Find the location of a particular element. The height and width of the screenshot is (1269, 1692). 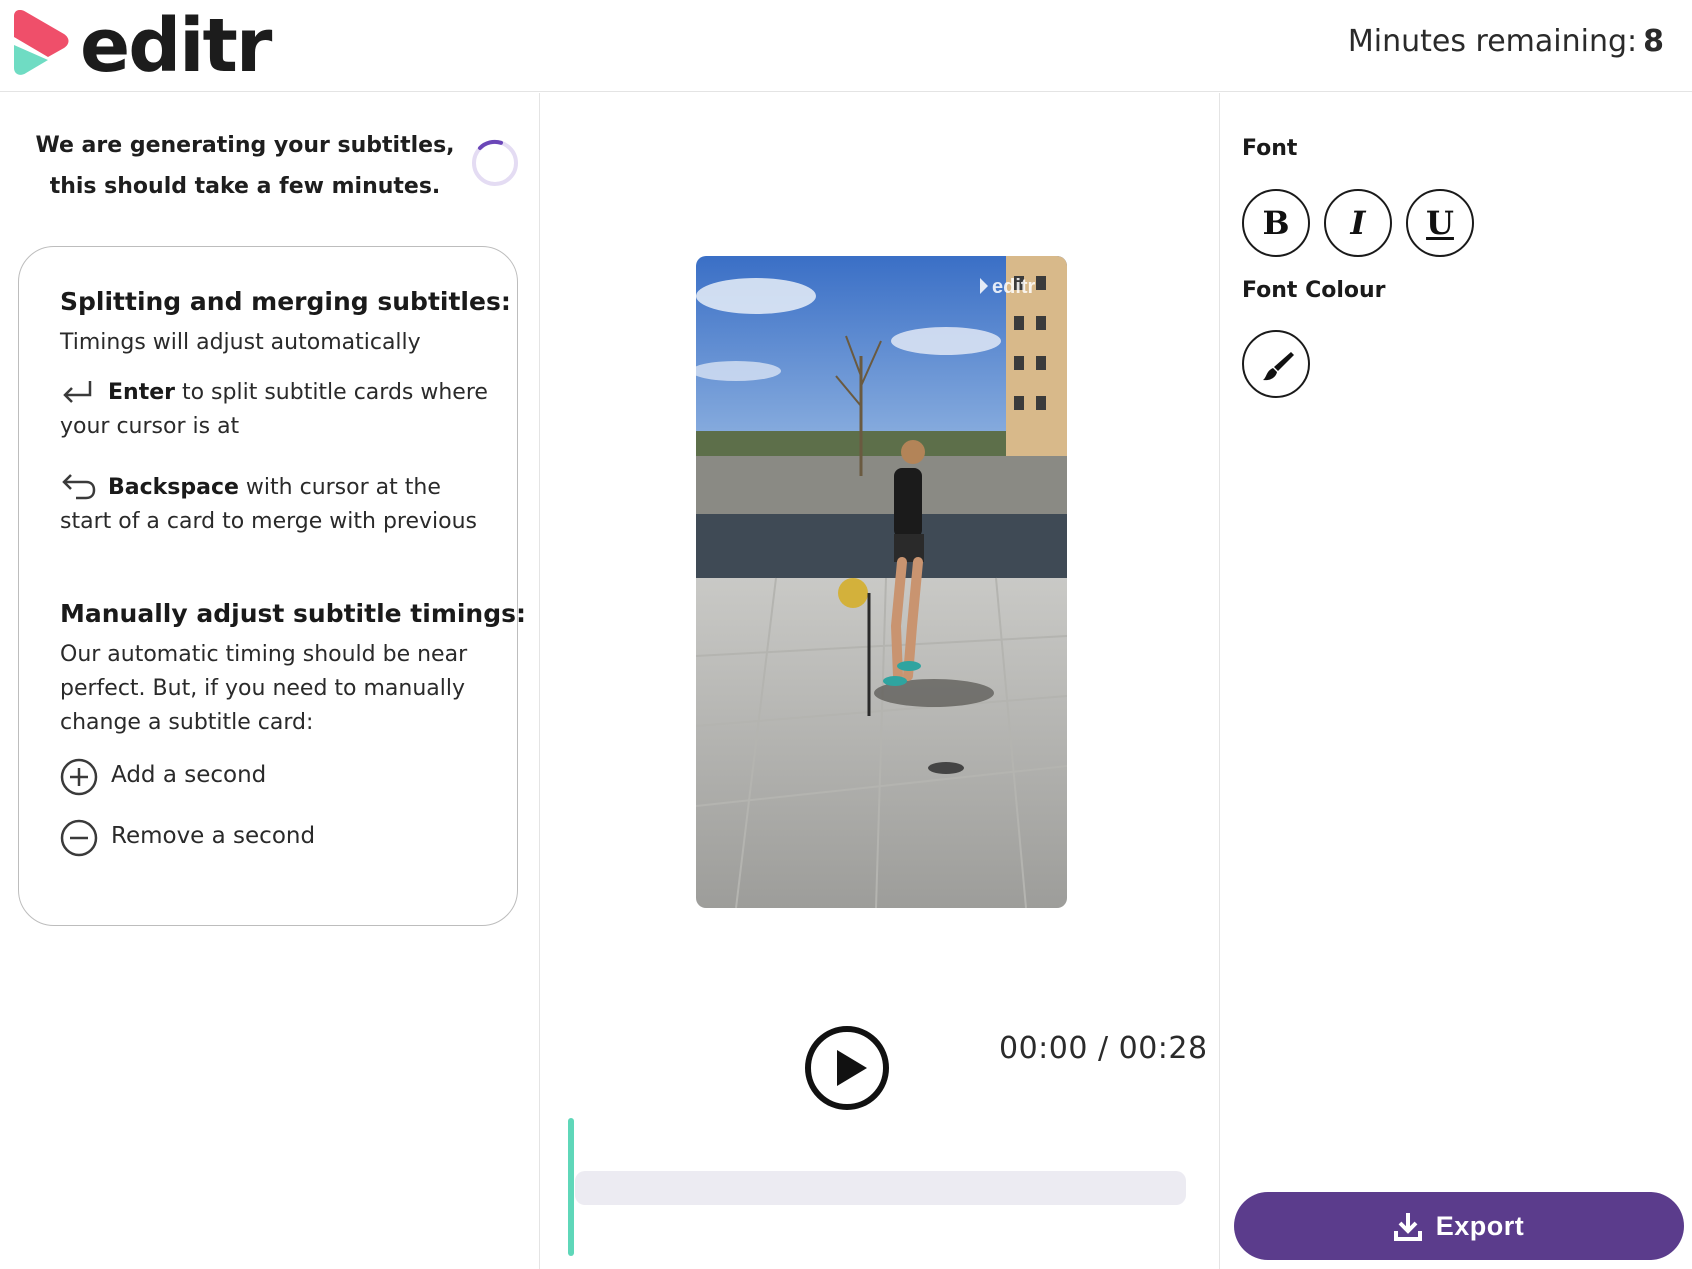

remove-second-label: Remove a second is located at coordinates (213, 836).